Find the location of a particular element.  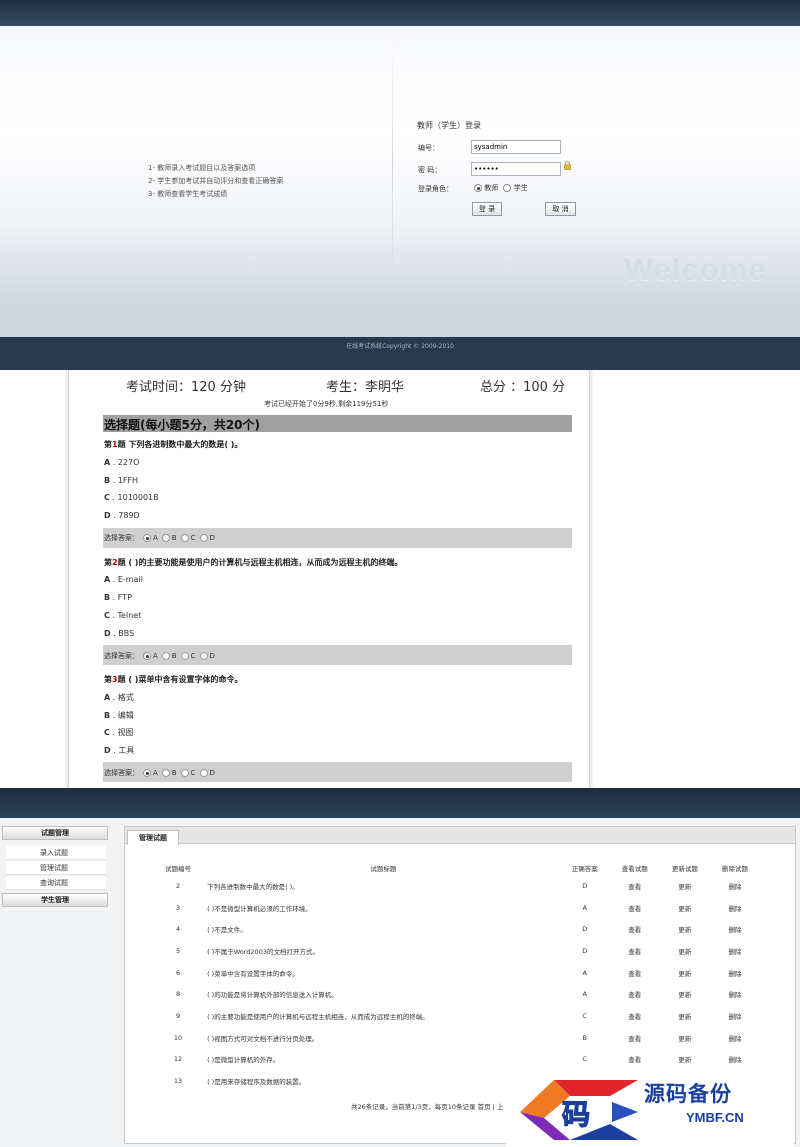

option: A . 227O is located at coordinates (122, 462).